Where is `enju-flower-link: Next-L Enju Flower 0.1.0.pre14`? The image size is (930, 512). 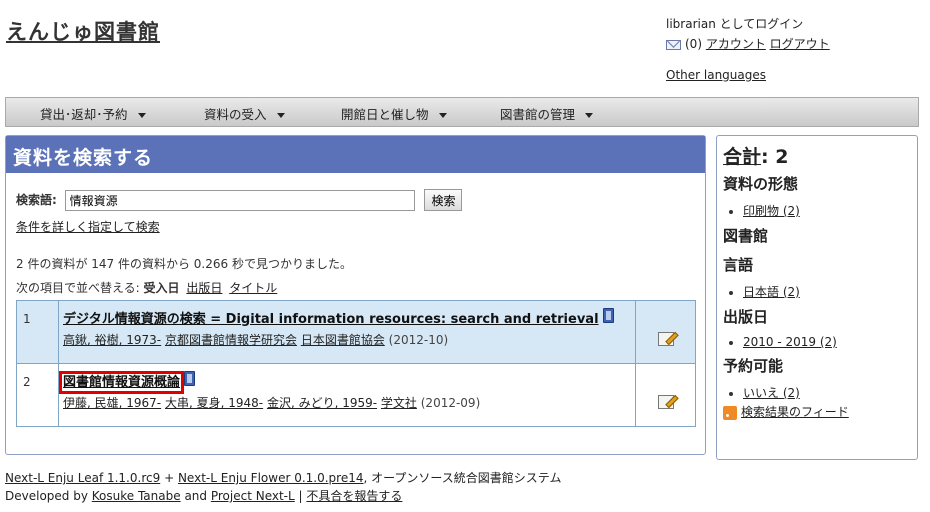
enju-flower-link: Next-L Enju Flower 0.1.0.pre14 is located at coordinates (271, 478).